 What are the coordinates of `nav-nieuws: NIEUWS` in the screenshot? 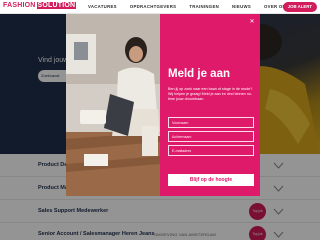 It's located at (241, 6).